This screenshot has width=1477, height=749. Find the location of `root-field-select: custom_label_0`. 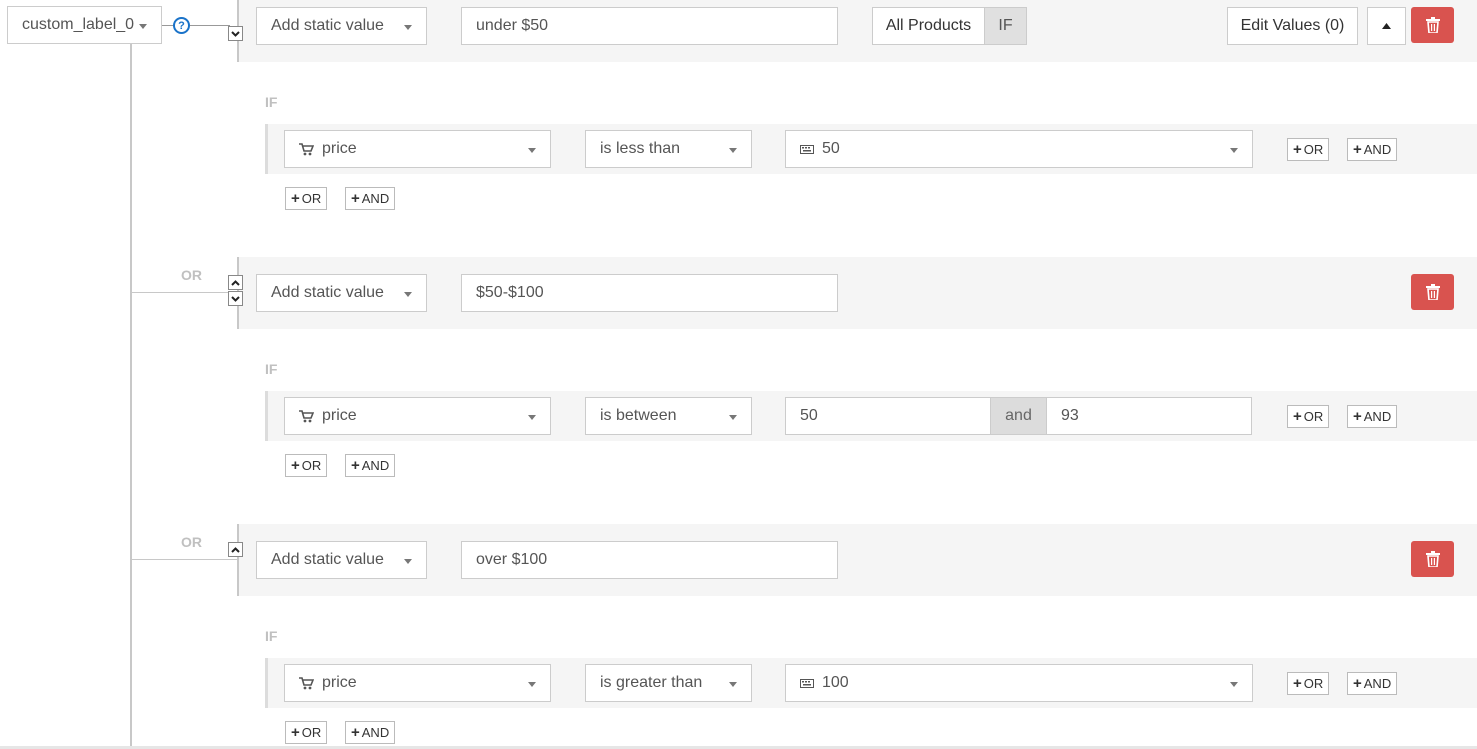

root-field-select: custom_label_0 is located at coordinates (84, 25).